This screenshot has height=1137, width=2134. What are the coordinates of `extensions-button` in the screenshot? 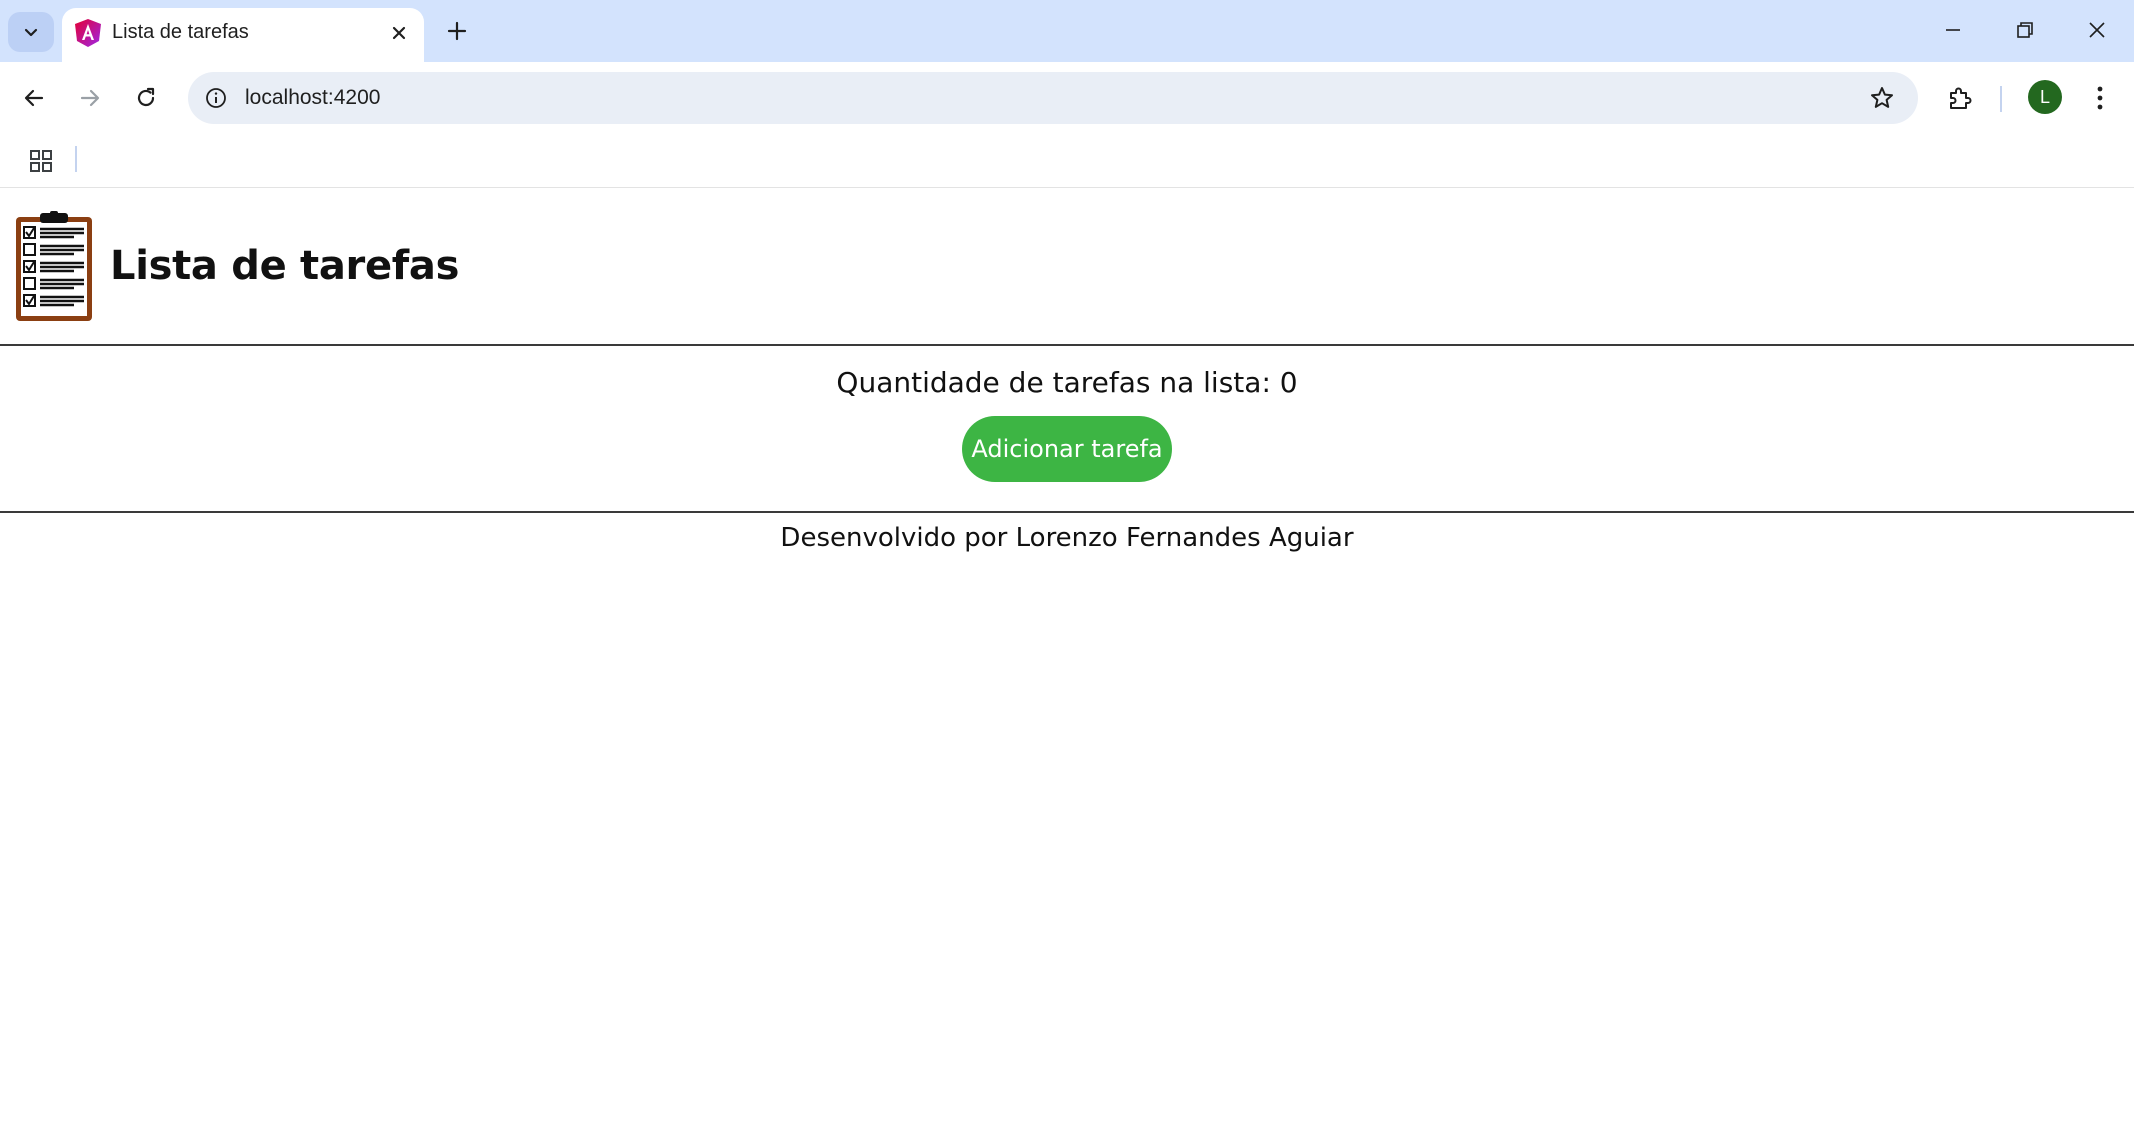 It's located at (1960, 98).